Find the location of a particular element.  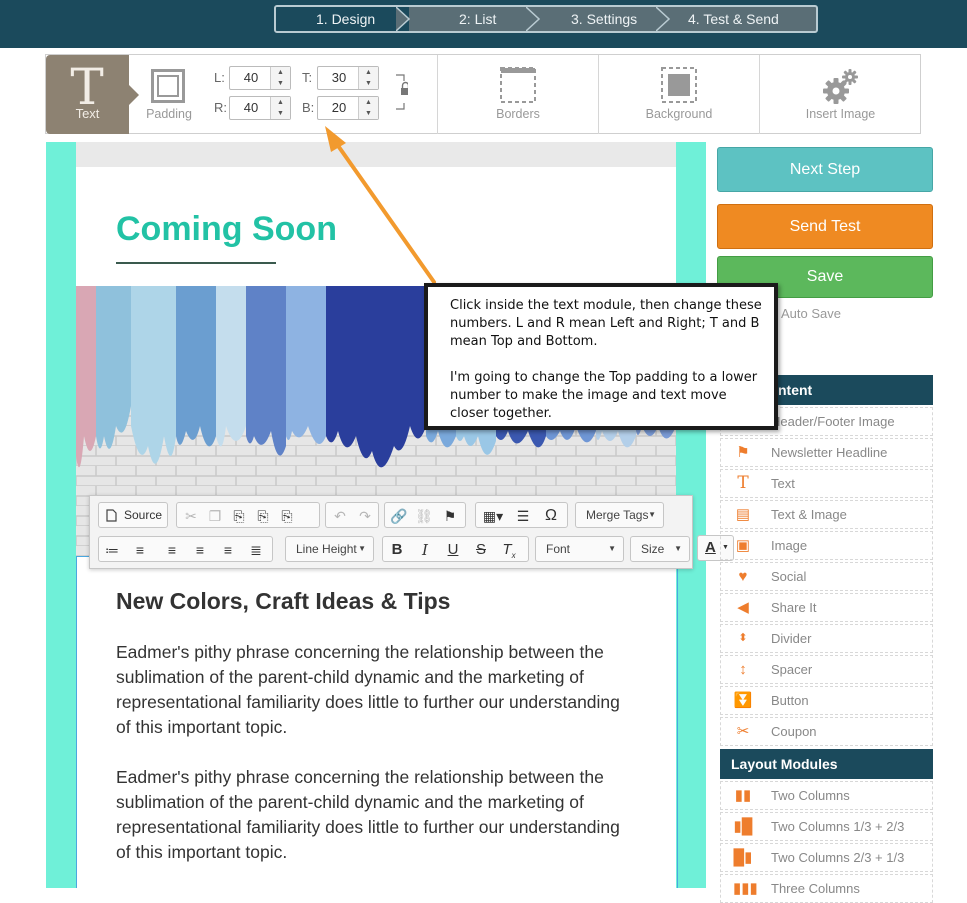

left-padding-input: 40 ▲ ▼ is located at coordinates (260, 78).